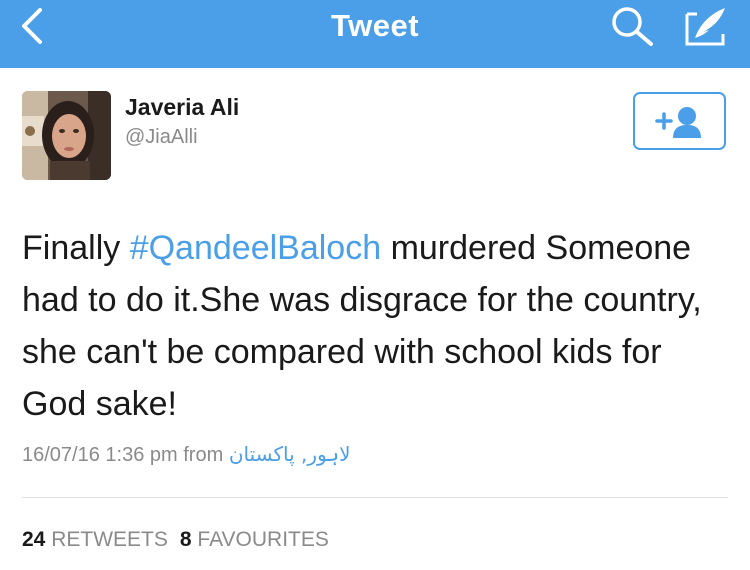  I want to click on divider, so click(375, 497).